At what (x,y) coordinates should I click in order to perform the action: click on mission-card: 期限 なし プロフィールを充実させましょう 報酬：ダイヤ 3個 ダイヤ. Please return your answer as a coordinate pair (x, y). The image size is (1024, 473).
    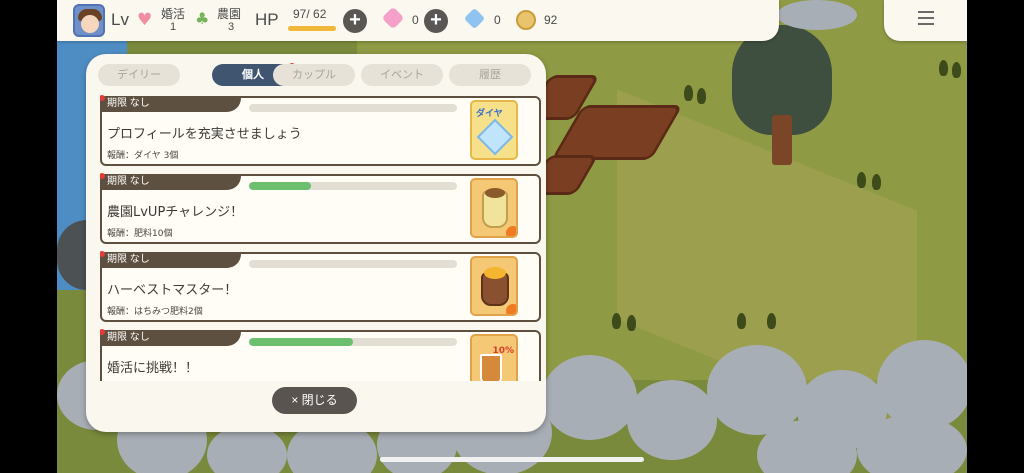
    Looking at the image, I should click on (320, 130).